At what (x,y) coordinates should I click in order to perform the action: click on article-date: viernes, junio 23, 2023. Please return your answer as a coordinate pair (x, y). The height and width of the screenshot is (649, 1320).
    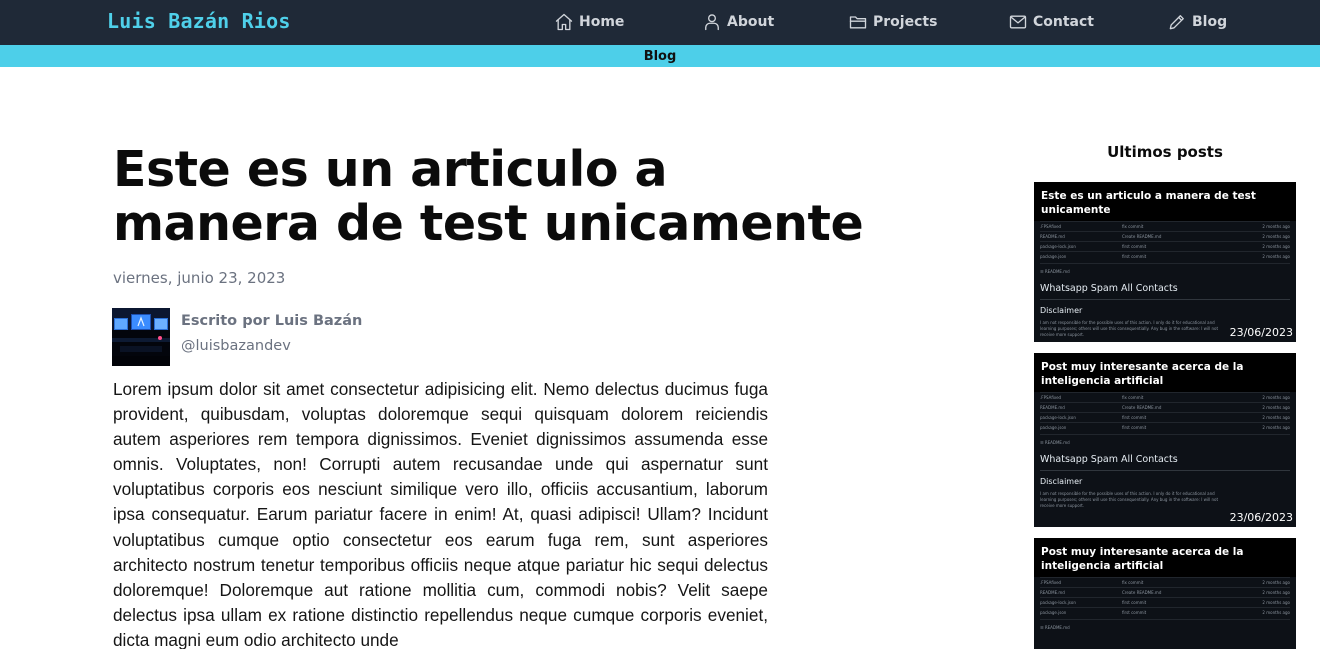
    Looking at the image, I should click on (199, 278).